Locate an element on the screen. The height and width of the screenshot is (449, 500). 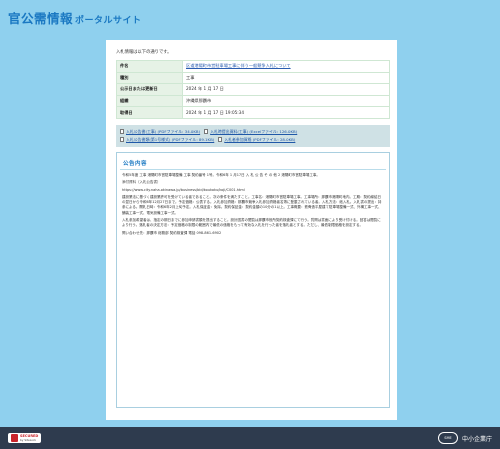
info-value: 2024 年 1 月 17 日 is located at coordinates (286, 89).